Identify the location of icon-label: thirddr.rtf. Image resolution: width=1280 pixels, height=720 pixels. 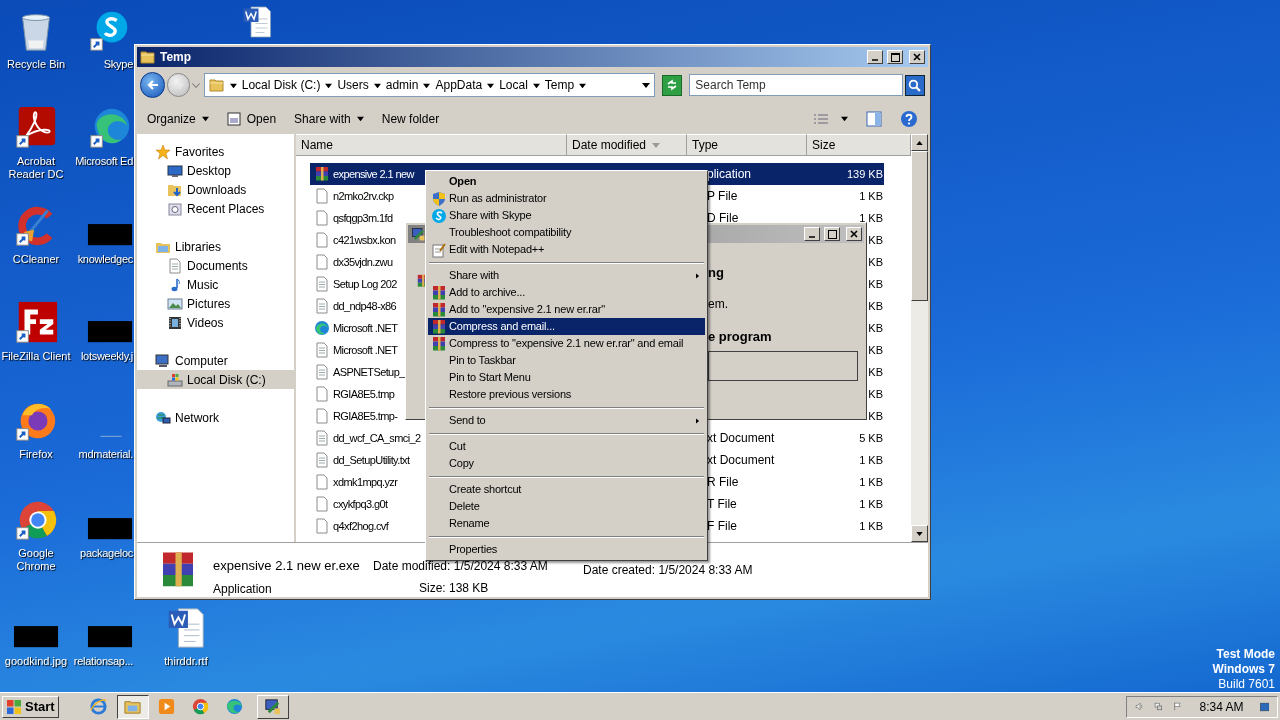
(186, 661).